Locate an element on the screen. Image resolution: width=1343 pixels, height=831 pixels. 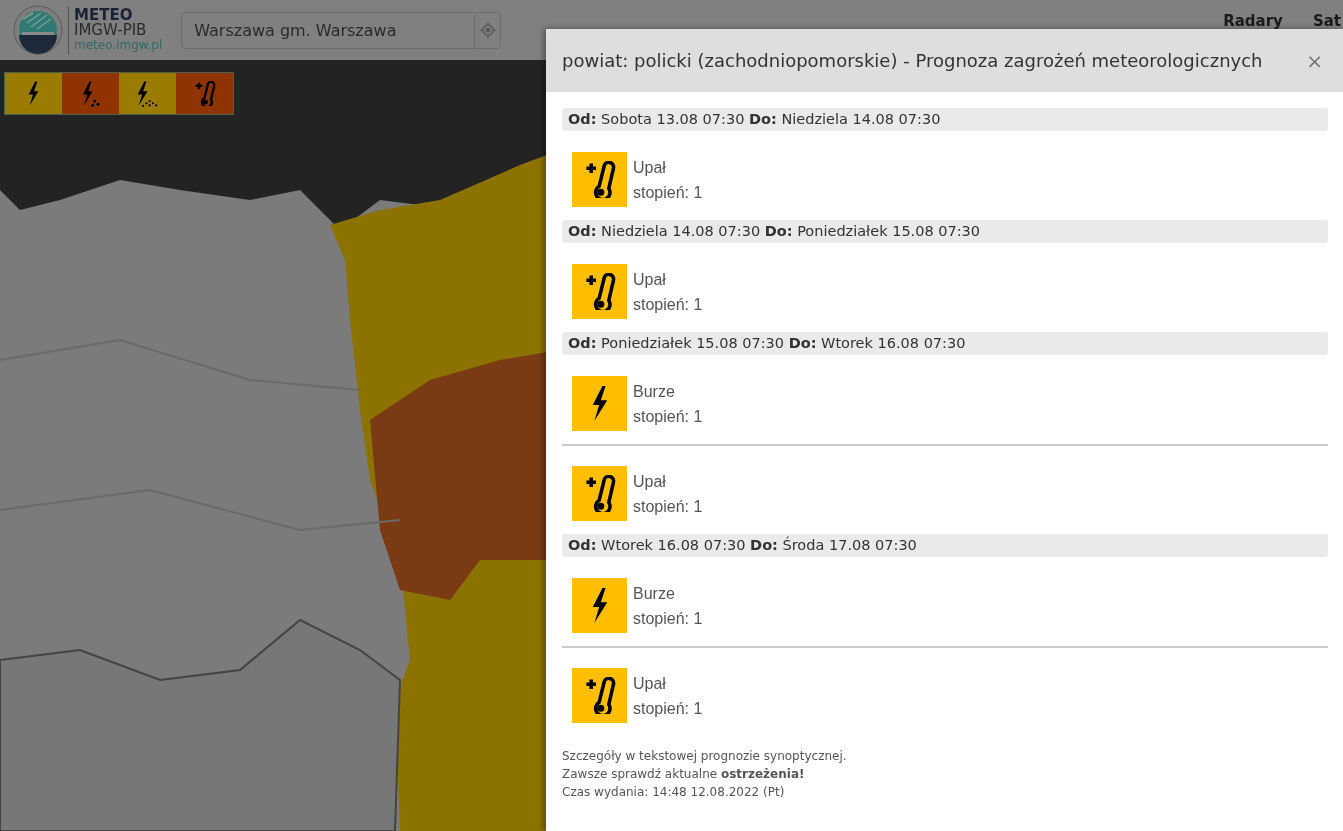
lightning-rain-icon is located at coordinates (147, 93).